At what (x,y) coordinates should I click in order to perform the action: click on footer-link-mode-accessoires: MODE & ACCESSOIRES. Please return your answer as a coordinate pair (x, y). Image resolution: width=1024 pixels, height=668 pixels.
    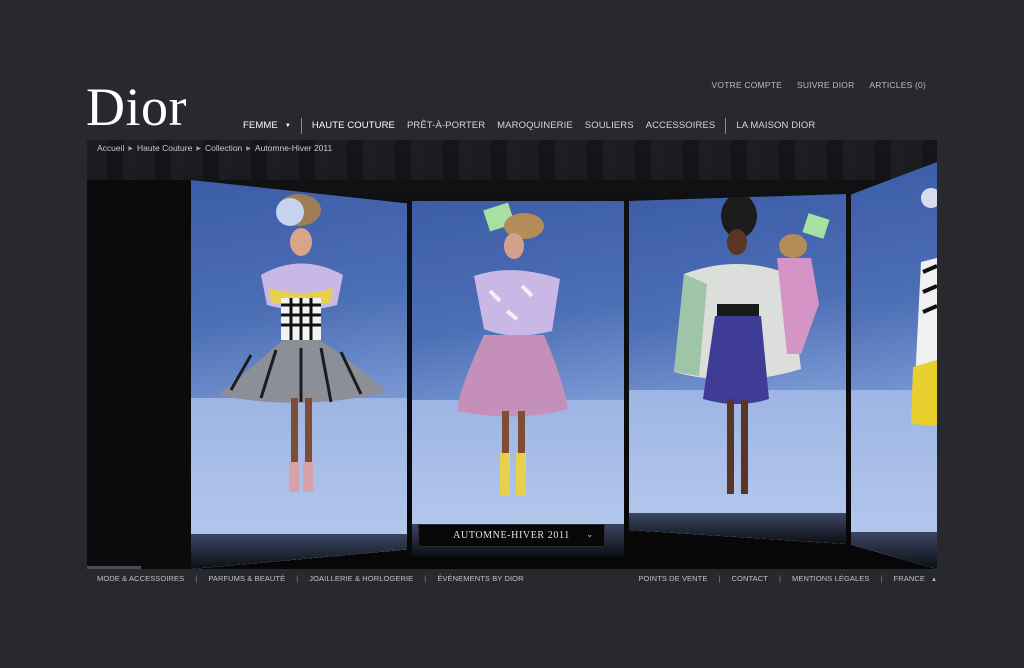
    Looking at the image, I should click on (140, 578).